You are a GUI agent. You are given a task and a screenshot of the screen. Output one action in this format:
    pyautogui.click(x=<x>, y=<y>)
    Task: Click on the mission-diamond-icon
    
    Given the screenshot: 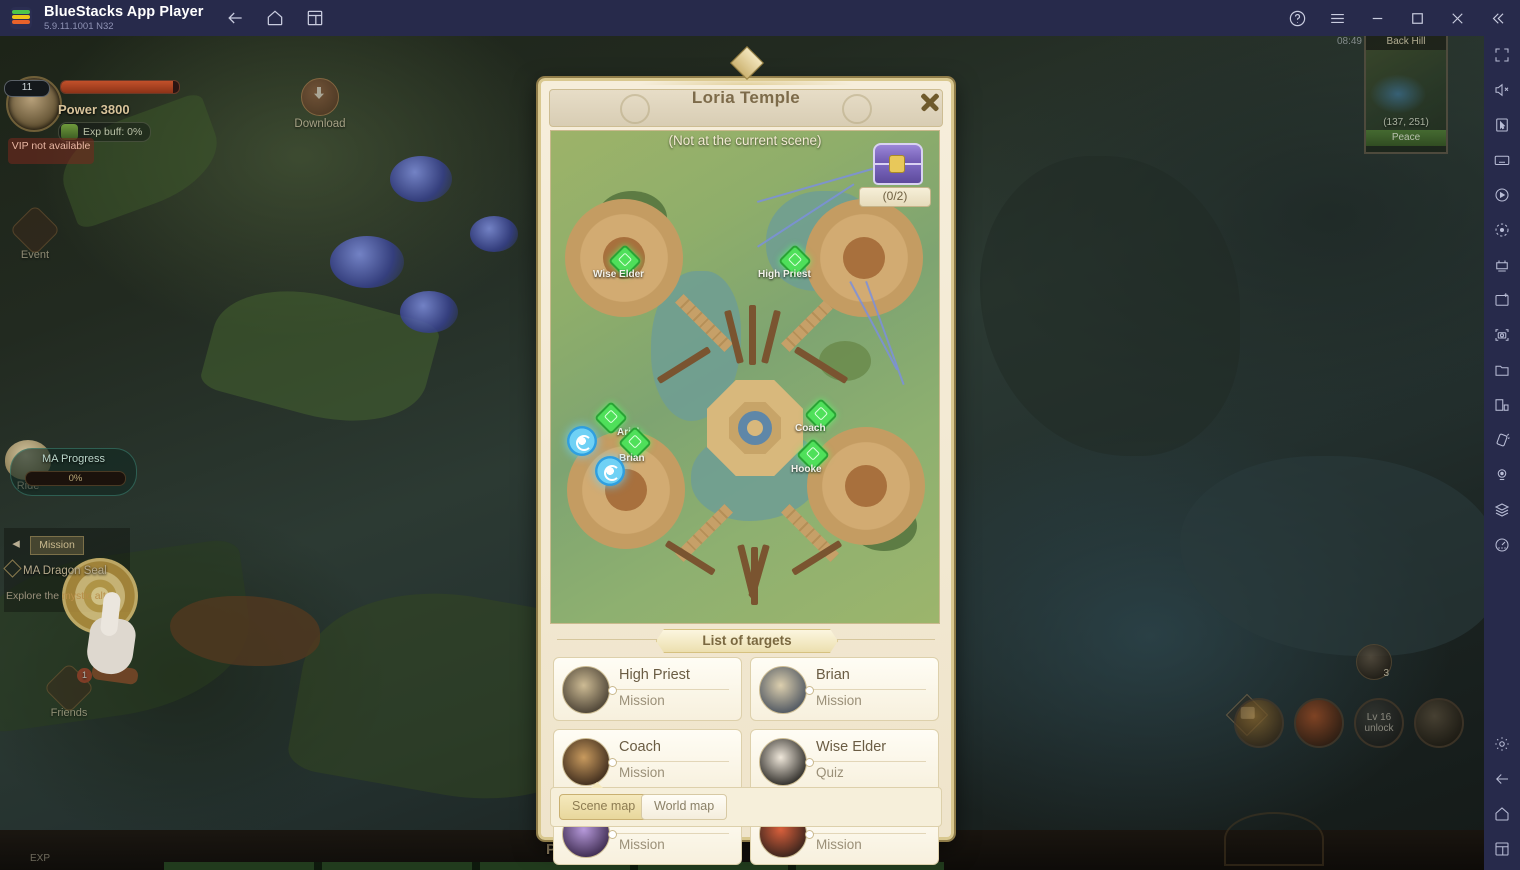 What is the action you would take?
    pyautogui.click(x=12, y=568)
    